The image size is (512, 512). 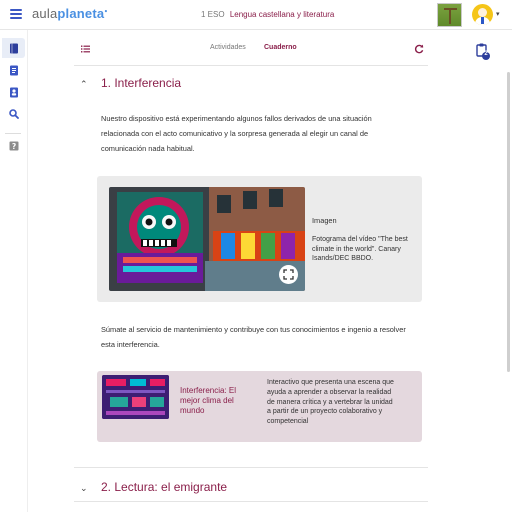 What do you see at coordinates (498, 14) in the screenshot?
I see `chevron-down-icon: ▾` at bounding box center [498, 14].